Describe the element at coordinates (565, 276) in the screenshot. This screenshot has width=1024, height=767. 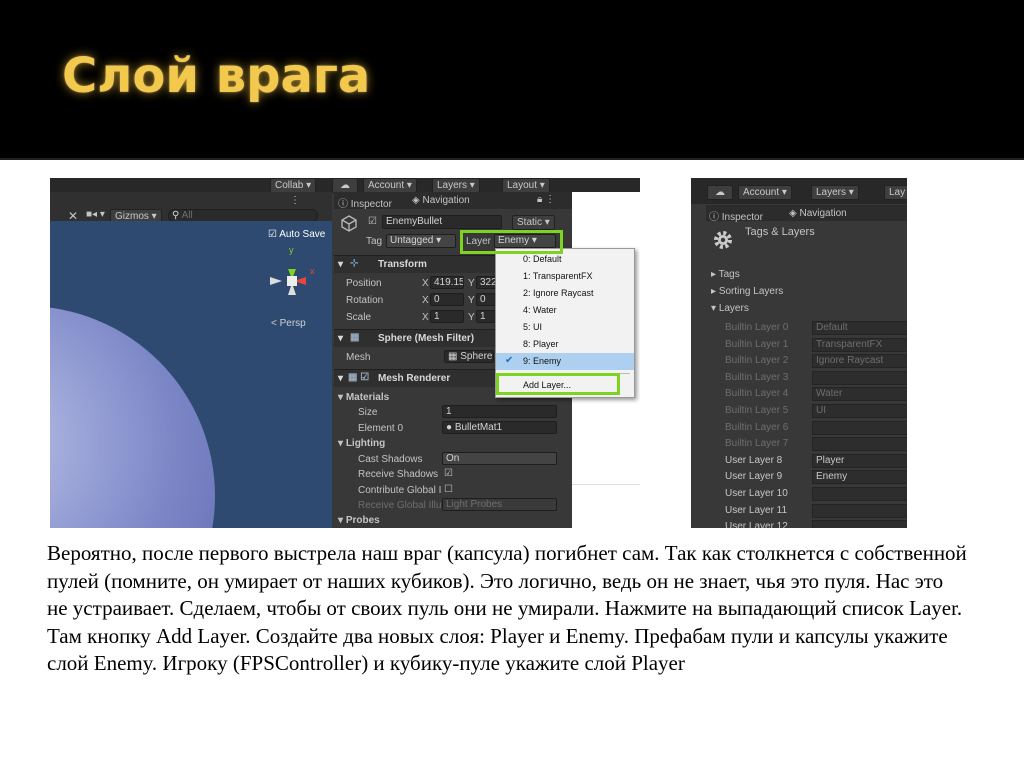
I see `menu-item-transparentfx: 1: TransparentFX` at that location.